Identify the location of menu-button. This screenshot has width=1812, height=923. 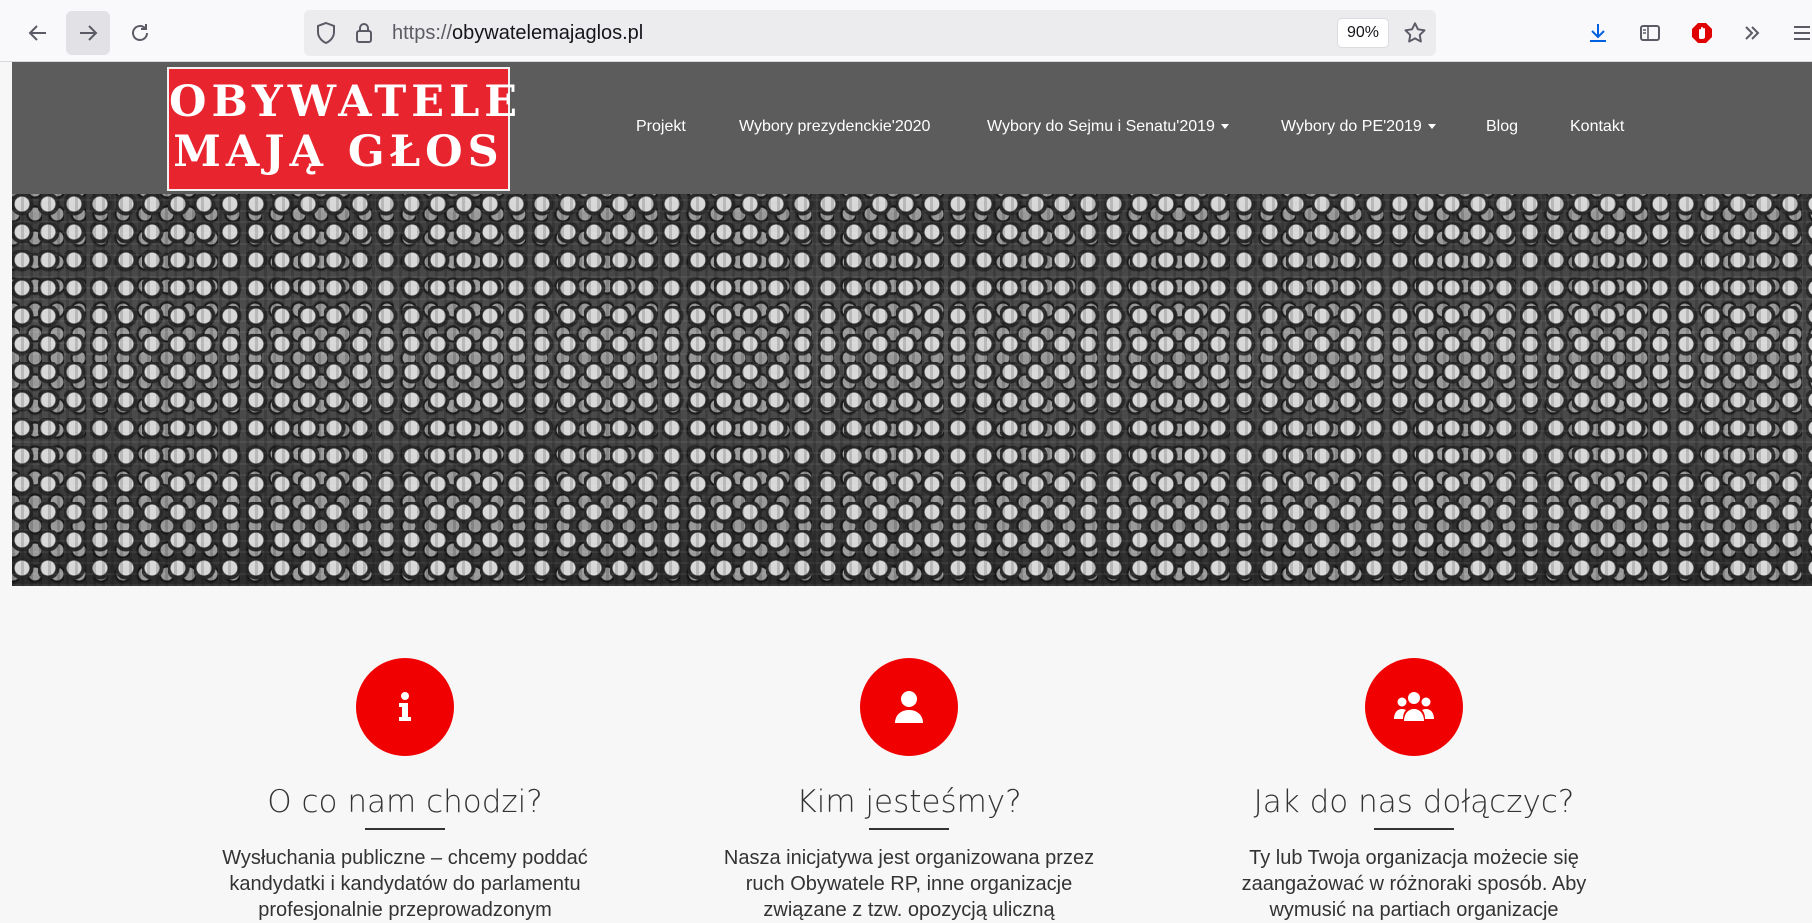
(1796, 33).